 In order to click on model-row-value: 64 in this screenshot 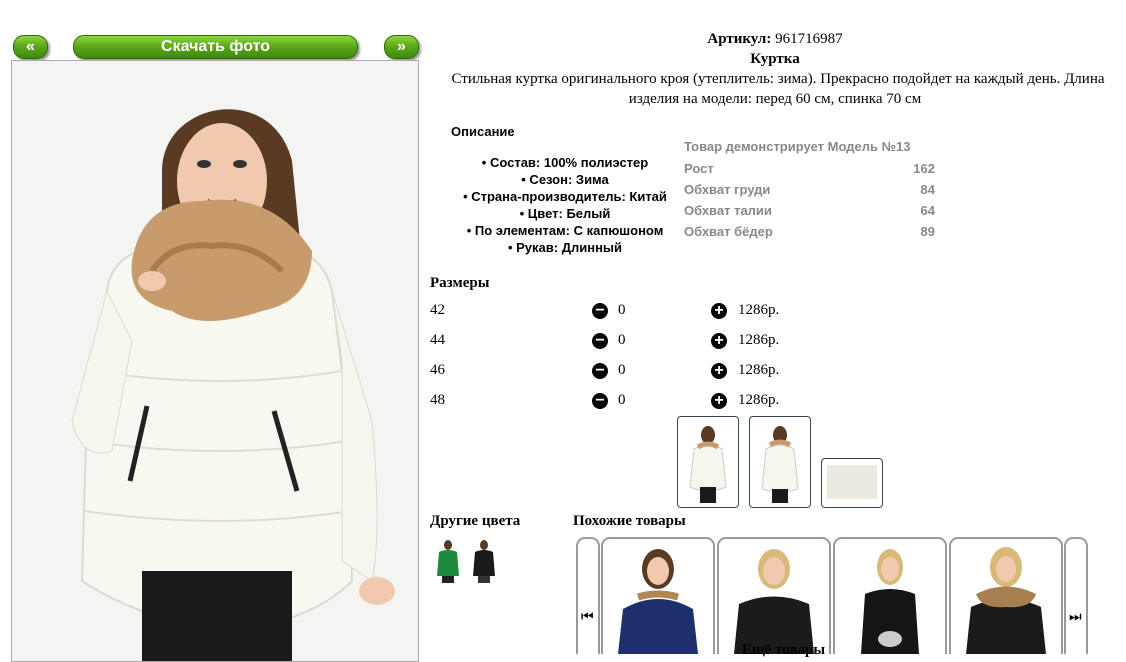, I will do `click(927, 210)`.